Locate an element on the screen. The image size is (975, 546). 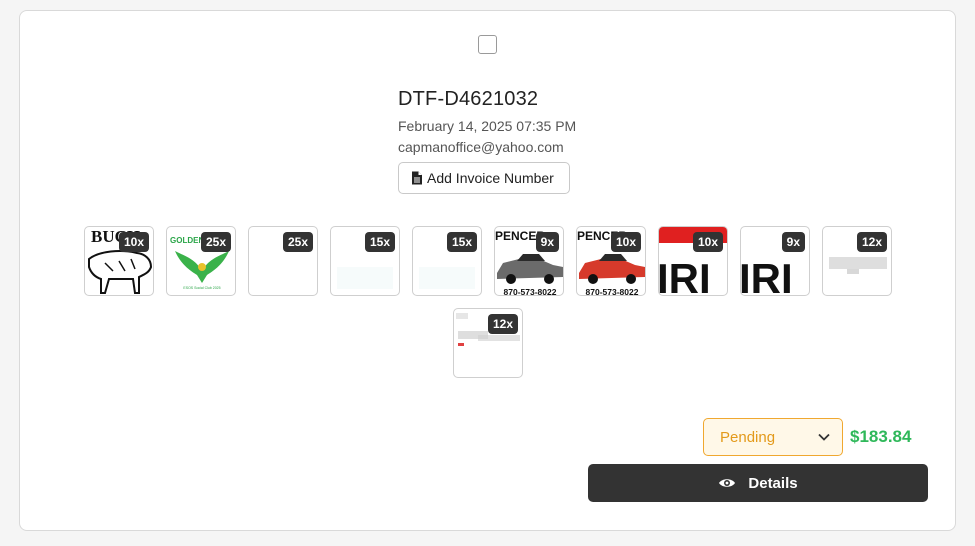
design-thumbnail-6: PENCER 870-573-8022 9x is located at coordinates (529, 261).